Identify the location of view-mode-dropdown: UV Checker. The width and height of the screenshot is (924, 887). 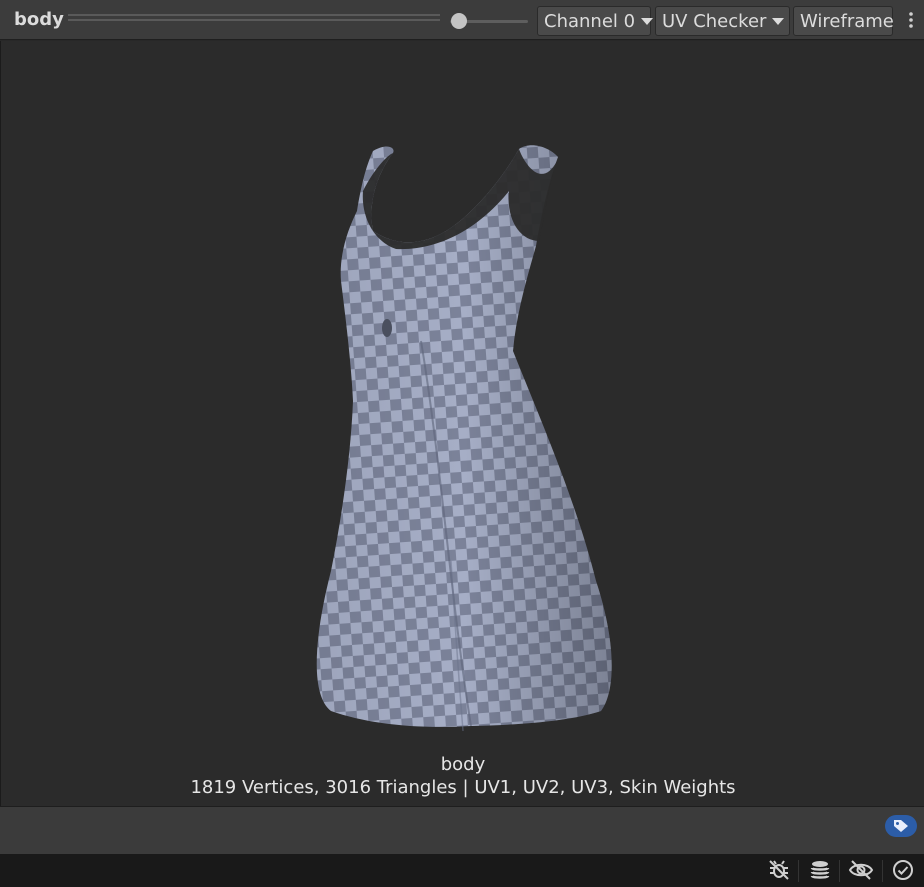
(722, 21).